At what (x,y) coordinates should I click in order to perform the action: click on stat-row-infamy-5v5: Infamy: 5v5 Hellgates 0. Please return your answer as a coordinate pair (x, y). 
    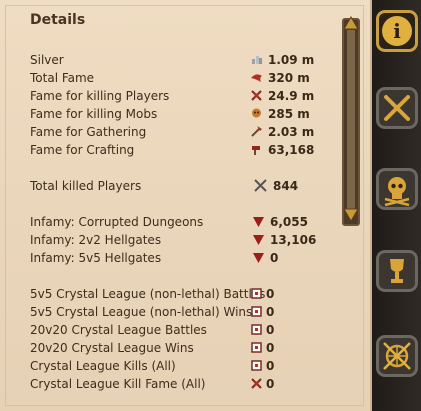
    Looking at the image, I should click on (180, 258).